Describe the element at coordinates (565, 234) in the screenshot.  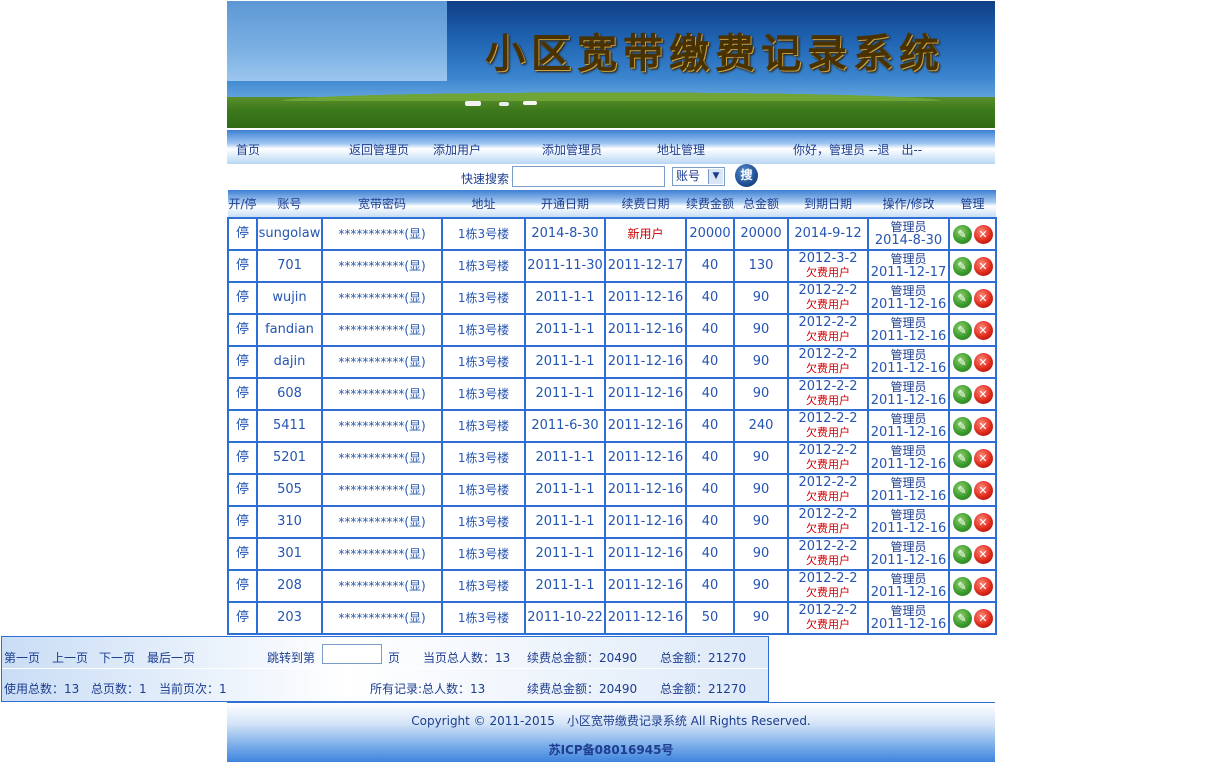
I see `open-date-cell: 2014-8-30` at that location.